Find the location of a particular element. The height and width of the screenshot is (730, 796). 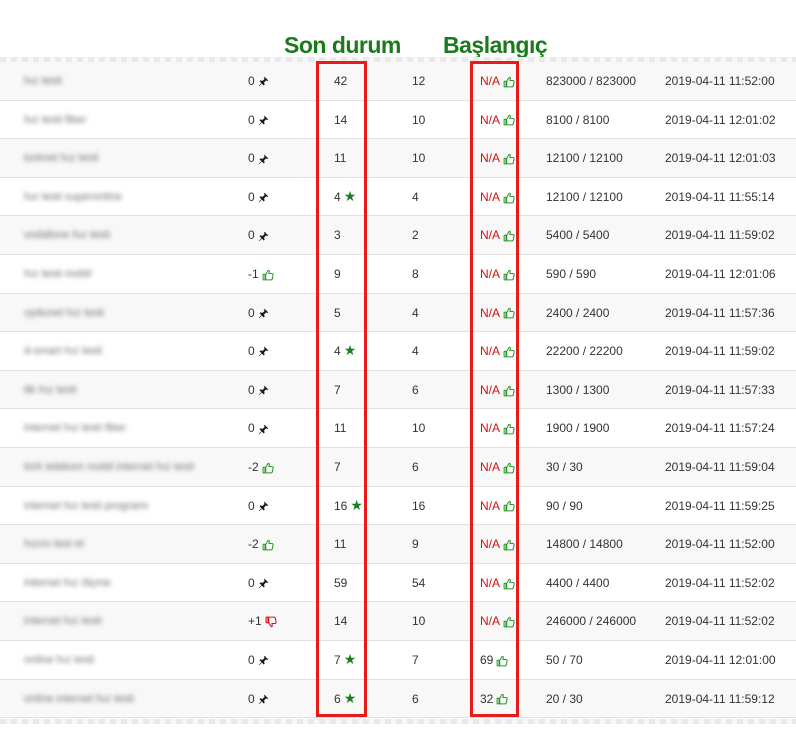

keyword-cell: ttk hız testi is located at coordinates (50, 390).